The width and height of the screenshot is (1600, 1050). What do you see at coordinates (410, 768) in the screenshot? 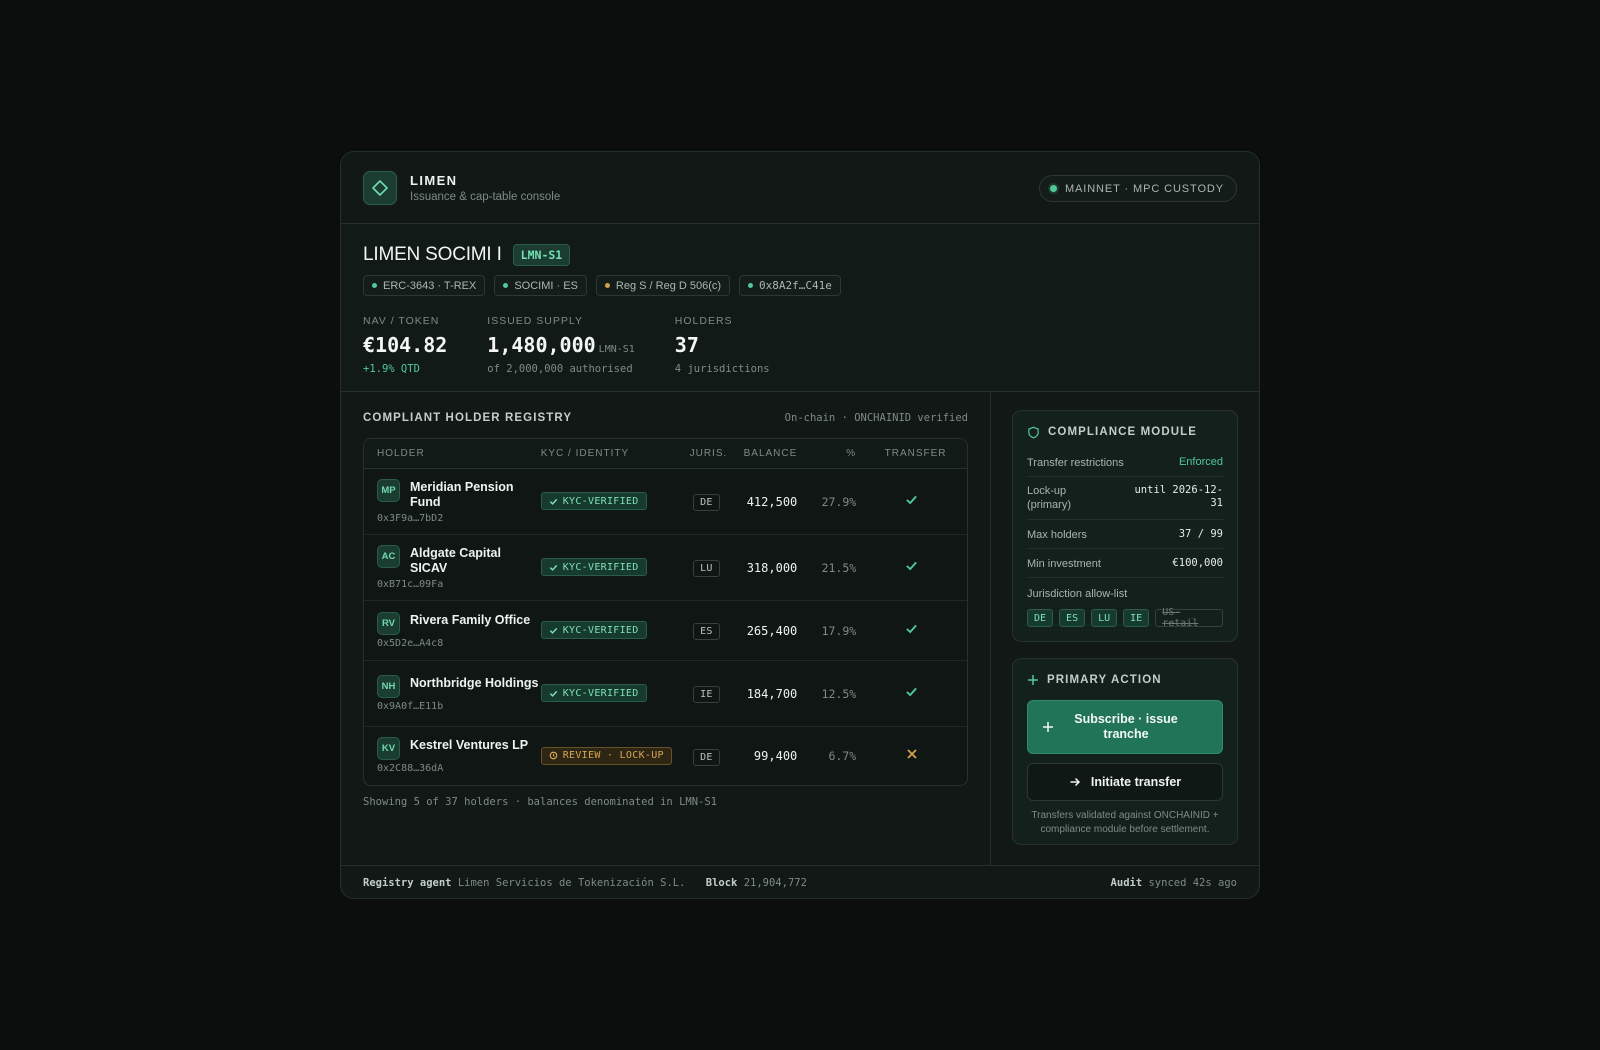
I see `holder-address: 0x2C88…36dA` at bounding box center [410, 768].